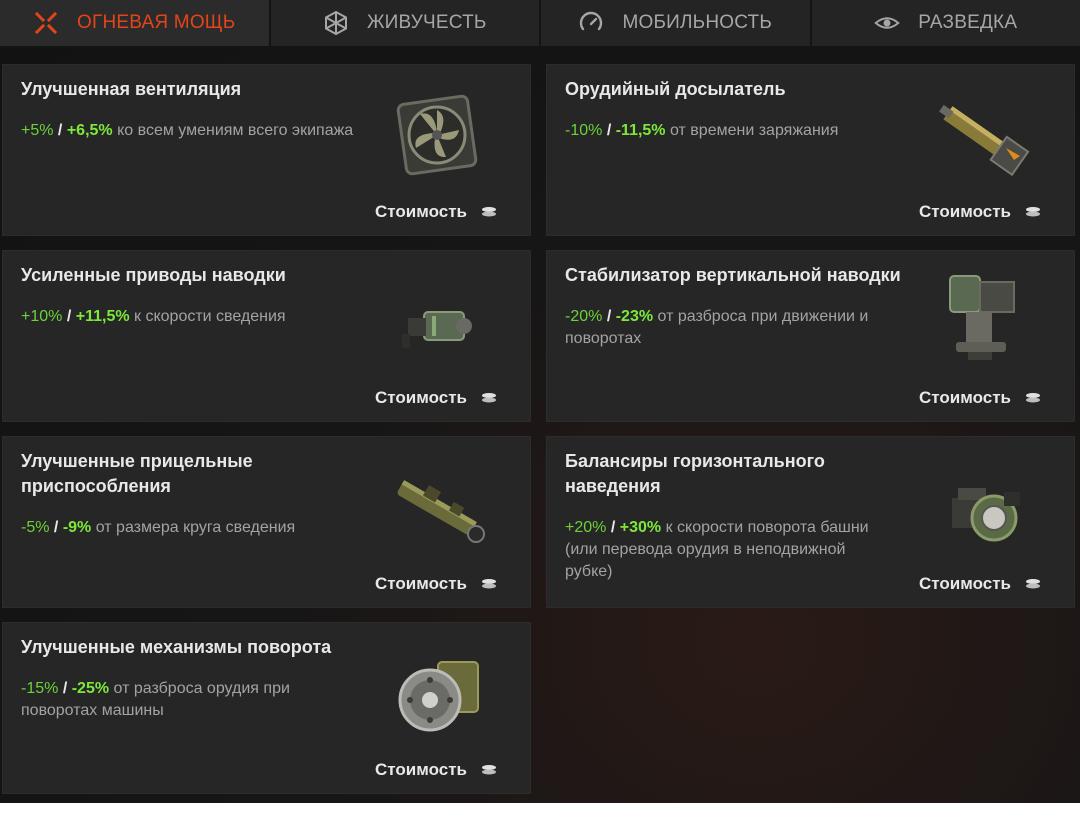 This screenshot has height=821, width=1080. I want to click on tab-label: ЖИВУЧЕСТЬ, so click(426, 22).